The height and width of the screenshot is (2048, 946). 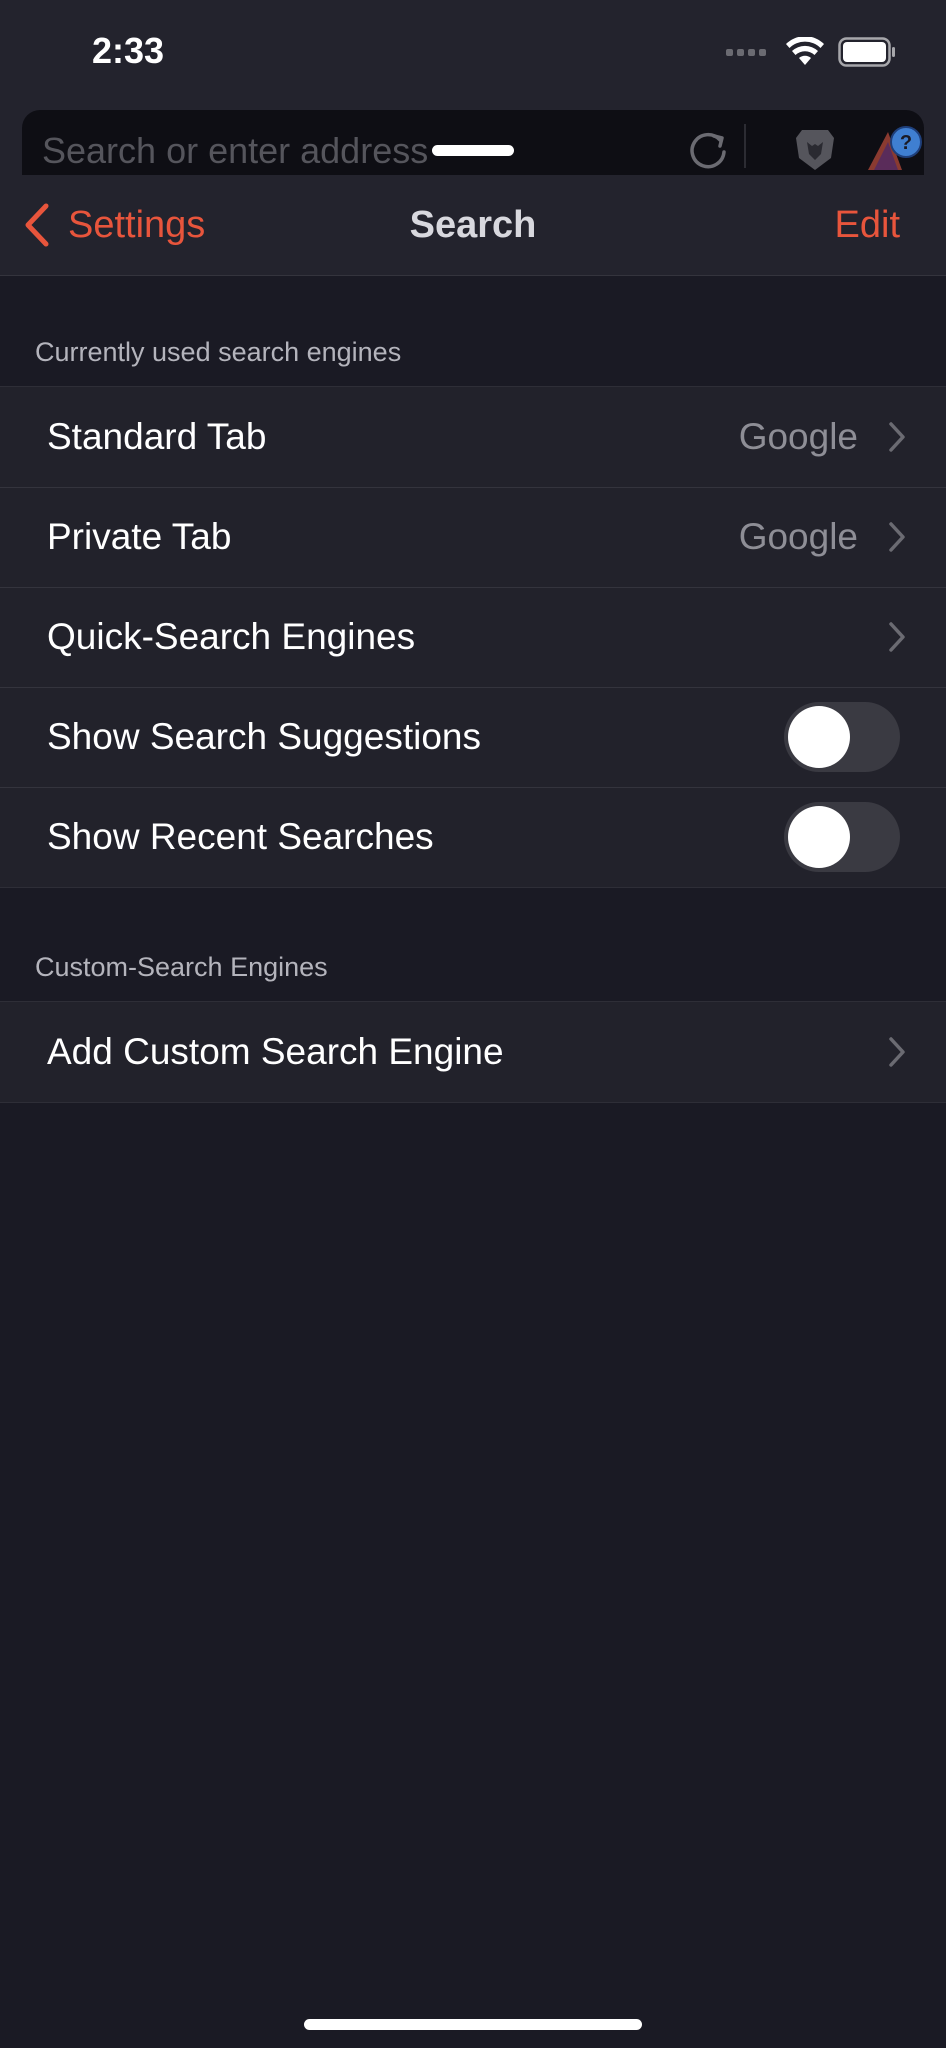 I want to click on search-suggestions-toggle, so click(x=842, y=737).